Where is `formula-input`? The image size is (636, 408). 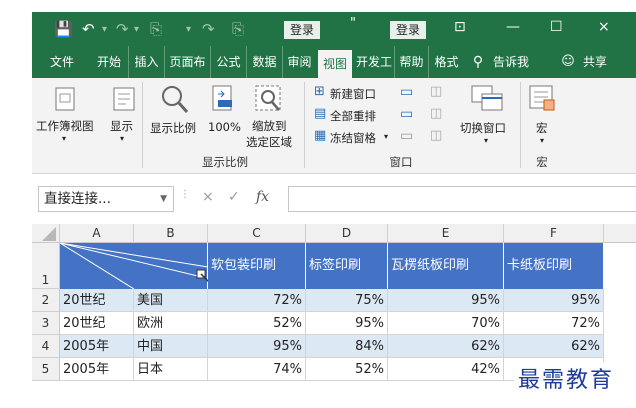 formula-input is located at coordinates (462, 199).